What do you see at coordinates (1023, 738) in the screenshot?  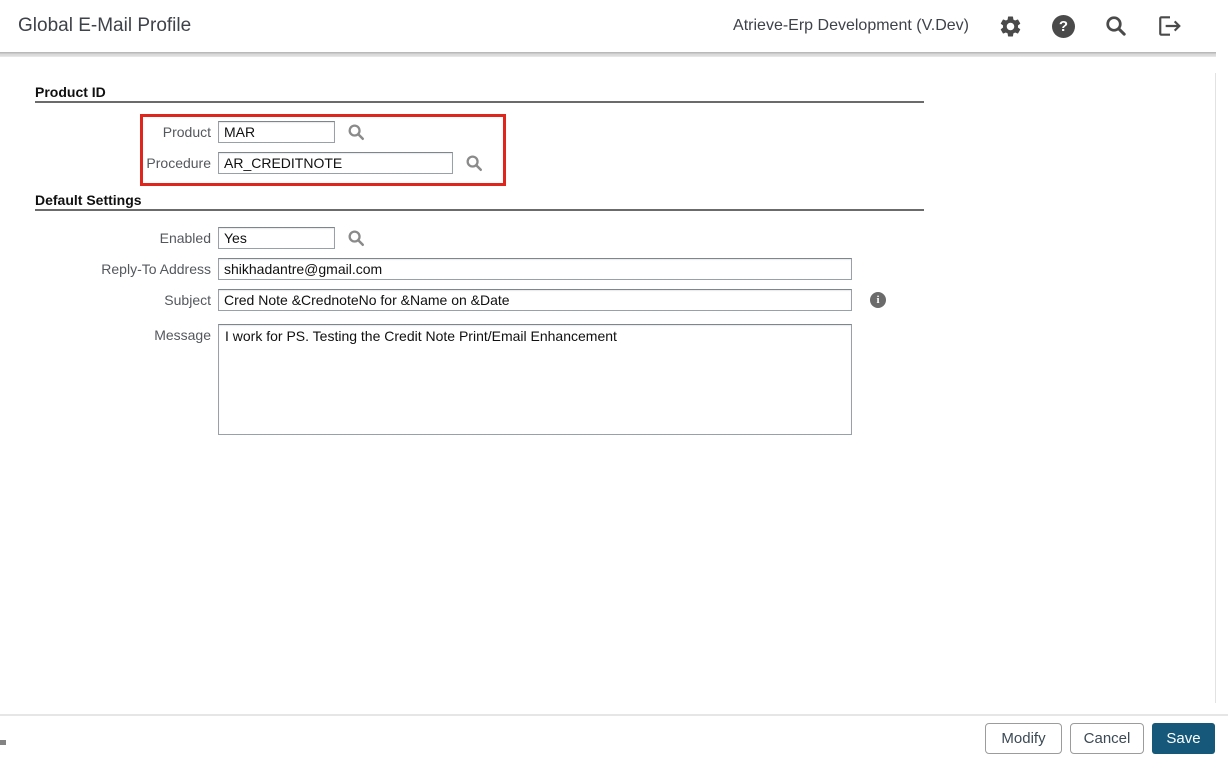 I see `modify-button: Modify` at bounding box center [1023, 738].